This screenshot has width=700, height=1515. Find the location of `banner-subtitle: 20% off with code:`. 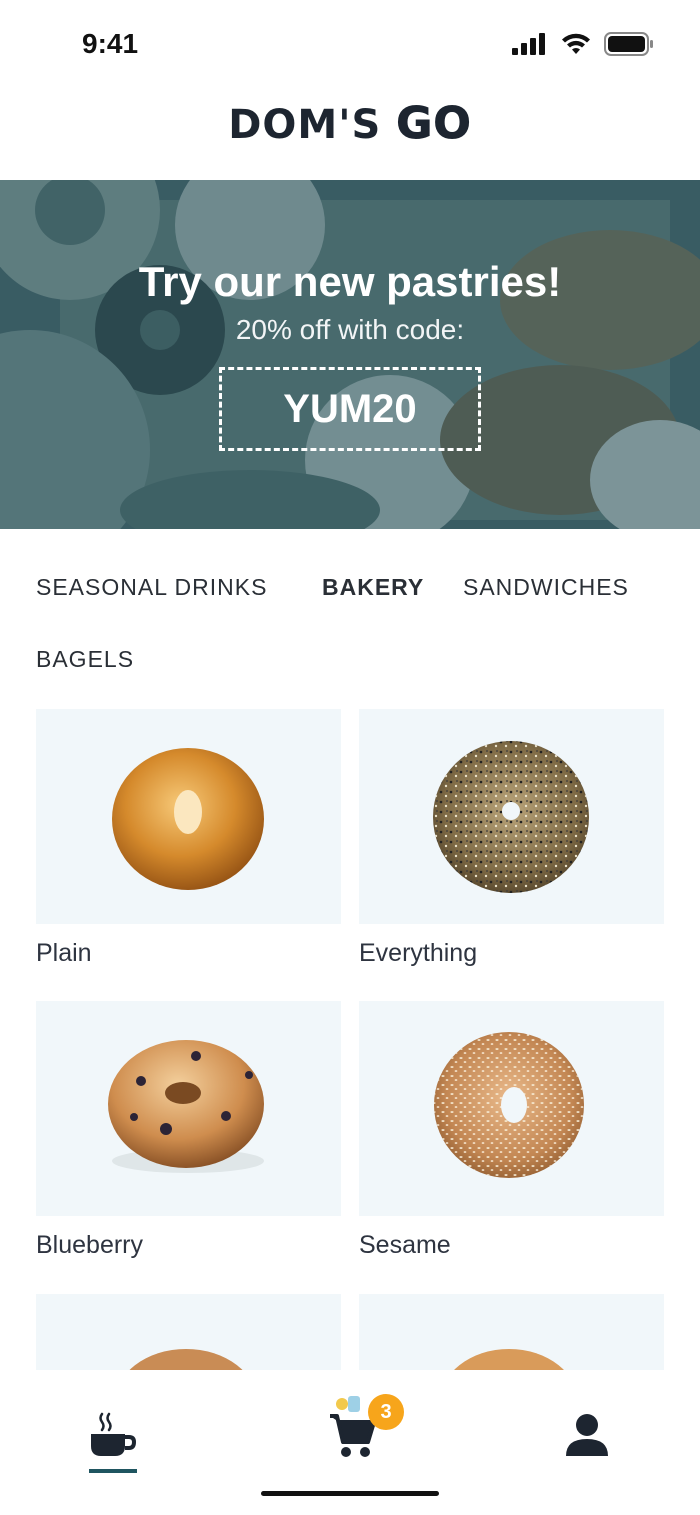

banner-subtitle: 20% off with code: is located at coordinates (350, 329).